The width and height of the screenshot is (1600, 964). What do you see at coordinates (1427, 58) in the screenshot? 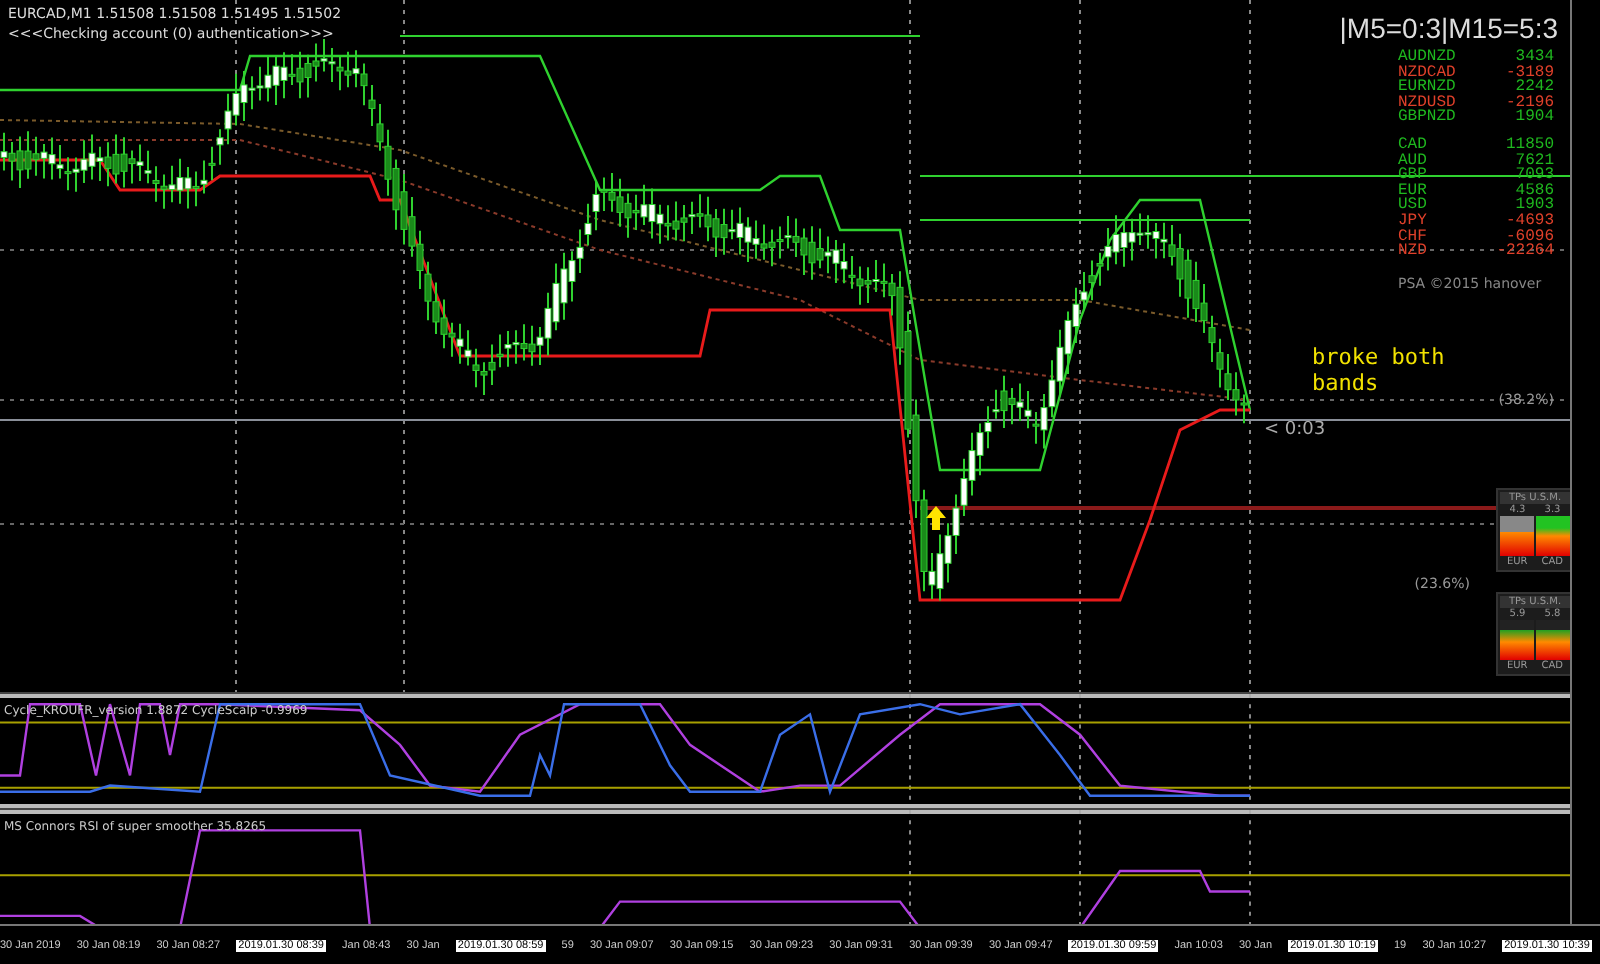
I see `pair-name: AUDNZD` at bounding box center [1427, 58].